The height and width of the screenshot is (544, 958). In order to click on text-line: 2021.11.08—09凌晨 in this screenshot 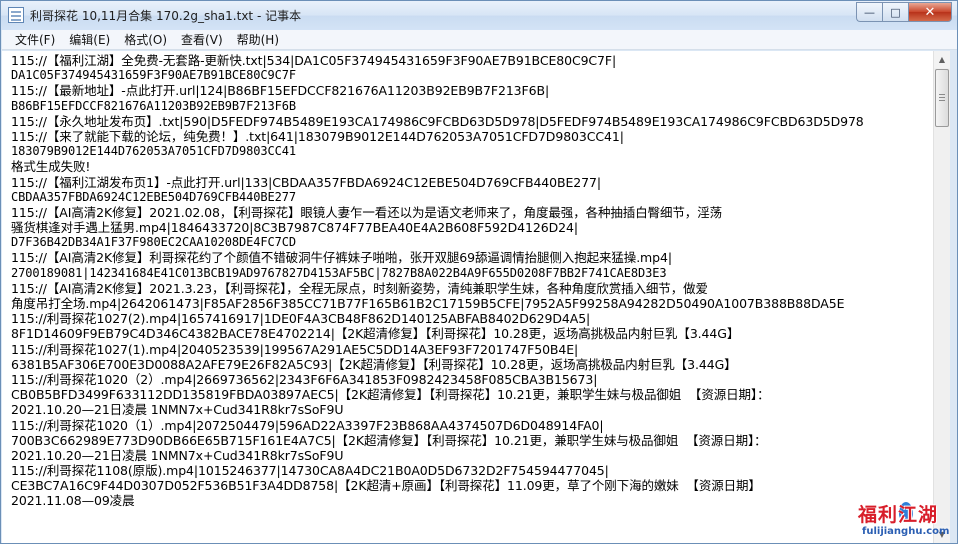, I will do `click(73, 501)`.